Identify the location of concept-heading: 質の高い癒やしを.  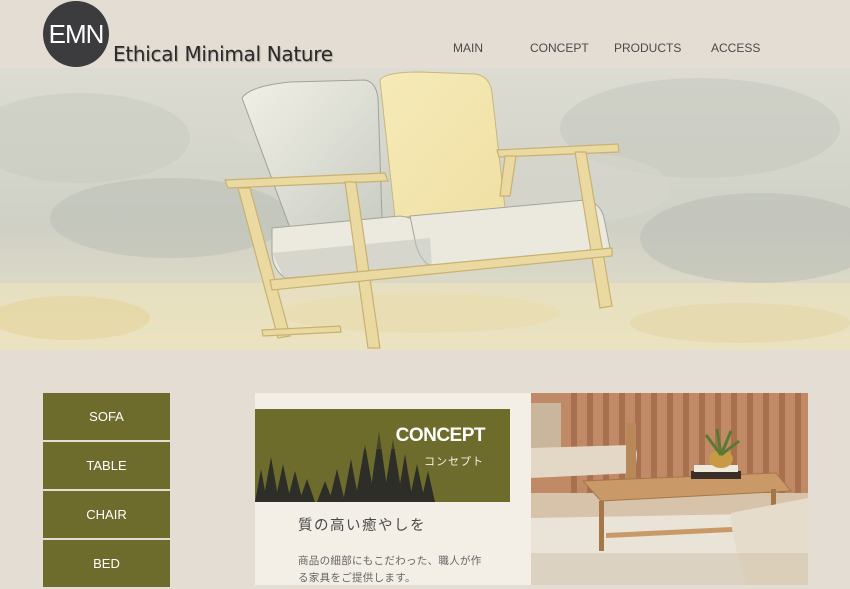
(362, 526).